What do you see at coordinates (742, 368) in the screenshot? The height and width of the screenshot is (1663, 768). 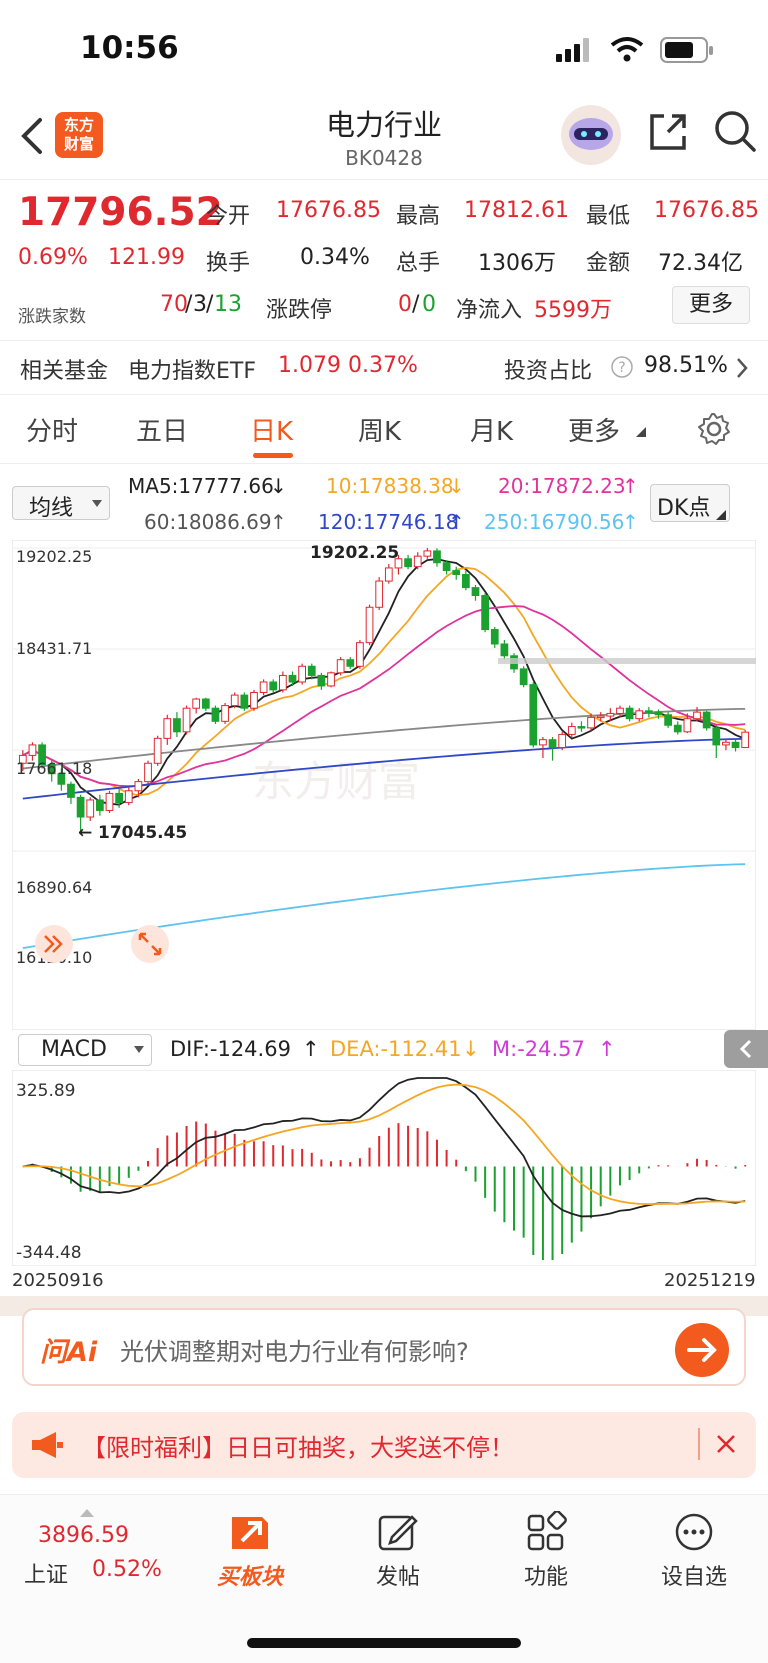 I see `chevron-right-icon` at bounding box center [742, 368].